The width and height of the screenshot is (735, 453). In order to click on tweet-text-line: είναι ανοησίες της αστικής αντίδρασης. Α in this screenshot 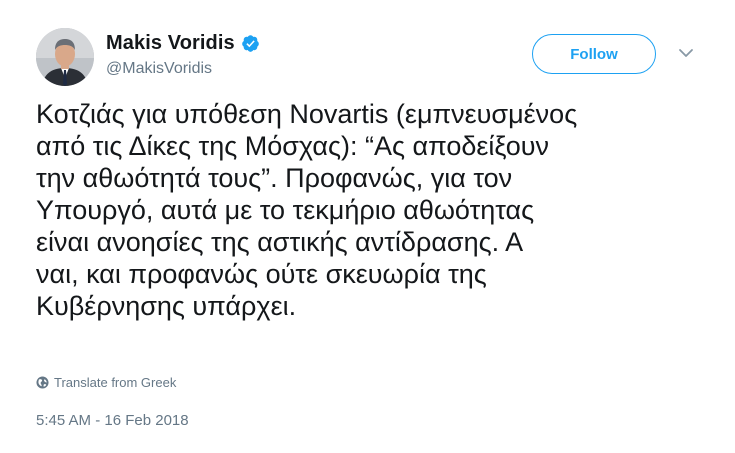, I will do `click(280, 242)`.